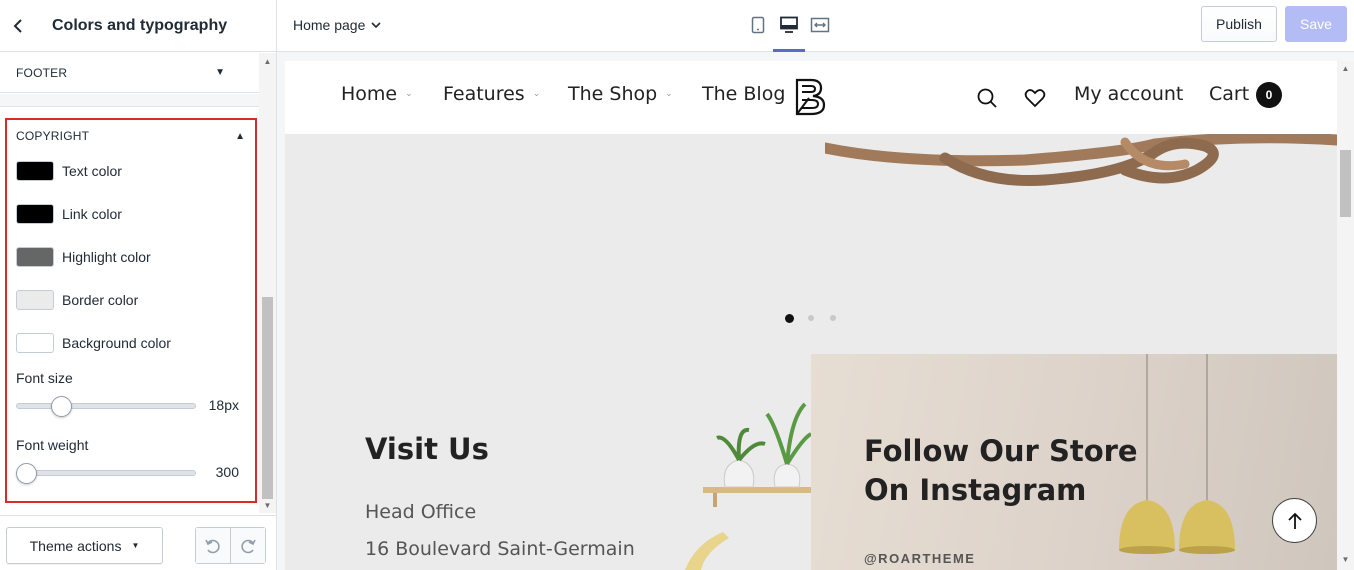 This screenshot has width=1354, height=570. Describe the element at coordinates (484, 94) in the screenshot. I see `nav-features-label: Features` at that location.